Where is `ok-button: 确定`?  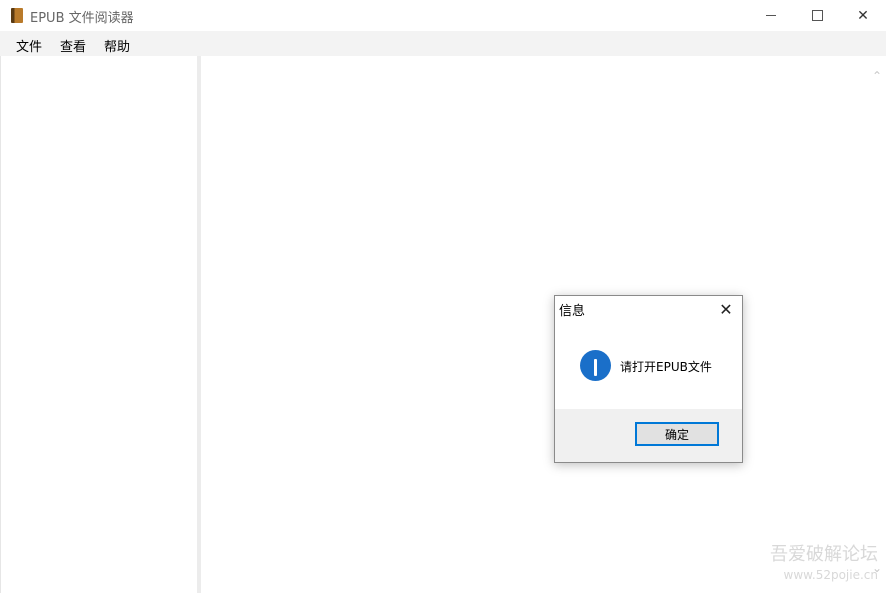 ok-button: 确定 is located at coordinates (677, 434).